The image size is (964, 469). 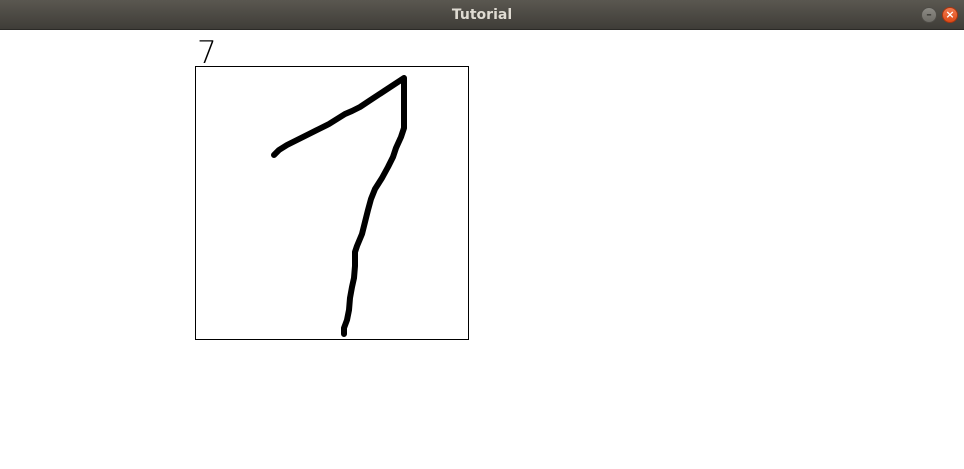 I want to click on handwritten-stroke, so click(x=339, y=206).